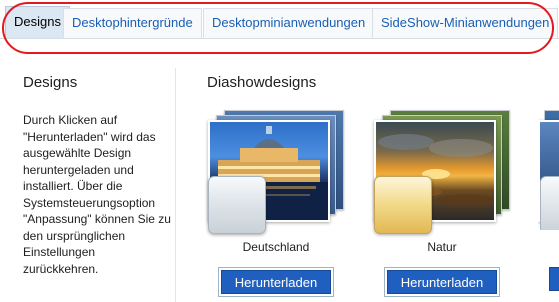  Describe the element at coordinates (50, 82) in the screenshot. I see `sidebar-title: Designs` at that location.